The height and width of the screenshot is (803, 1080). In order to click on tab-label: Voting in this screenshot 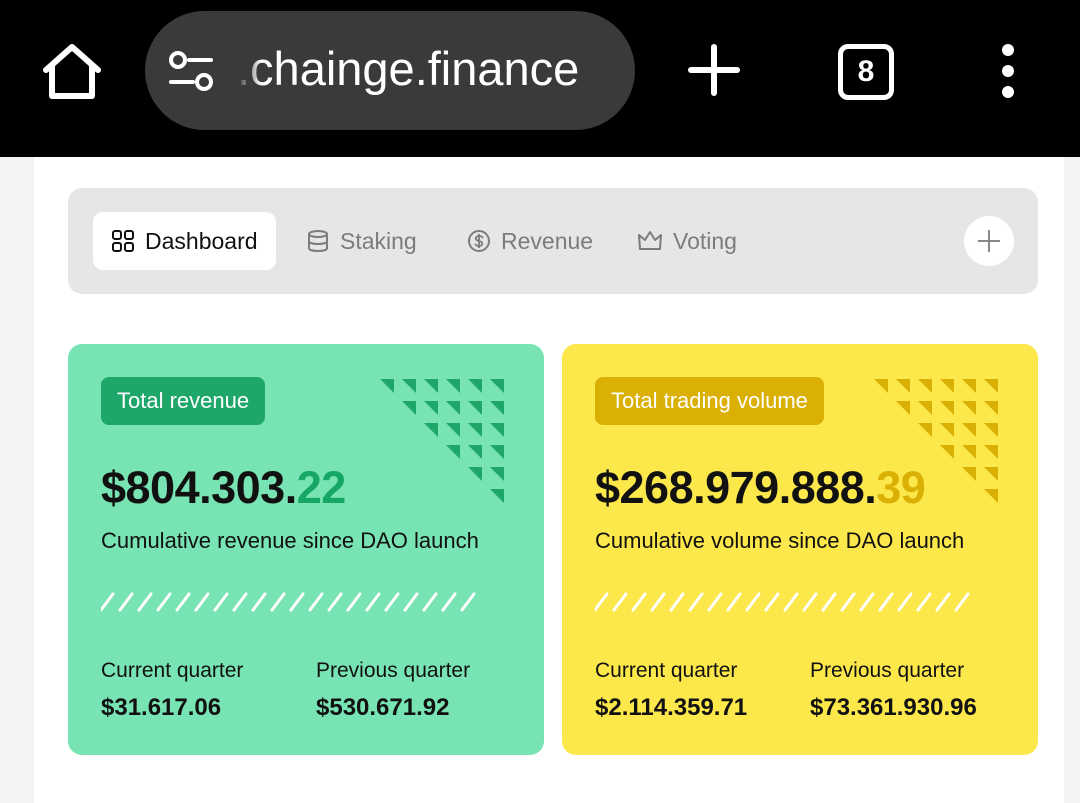, I will do `click(705, 240)`.